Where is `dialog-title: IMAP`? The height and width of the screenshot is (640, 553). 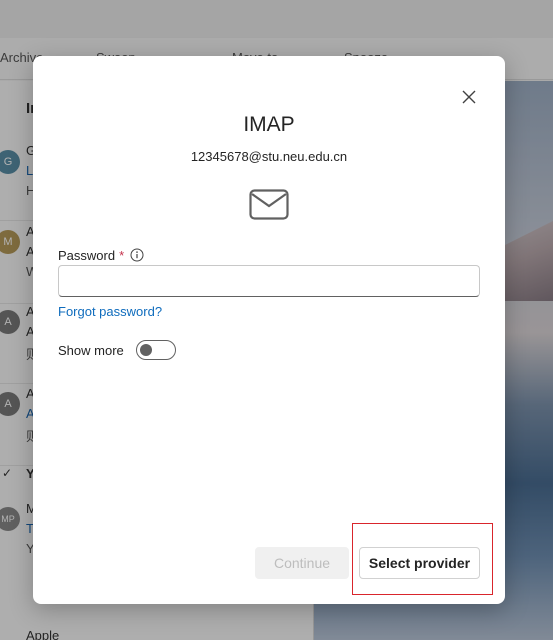 dialog-title: IMAP is located at coordinates (269, 124).